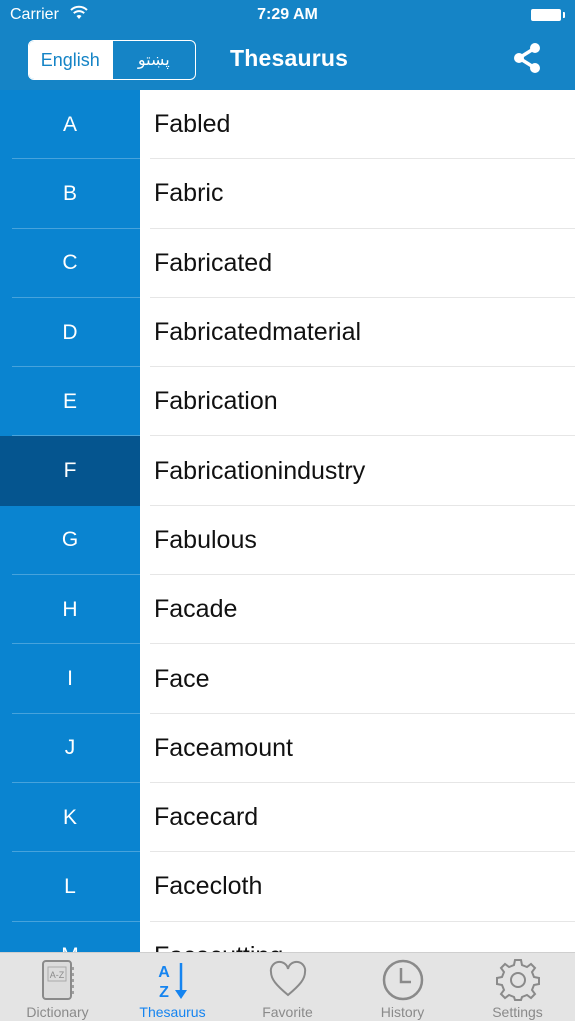 The height and width of the screenshot is (1021, 575). I want to click on index-letter-j: J, so click(70, 749).